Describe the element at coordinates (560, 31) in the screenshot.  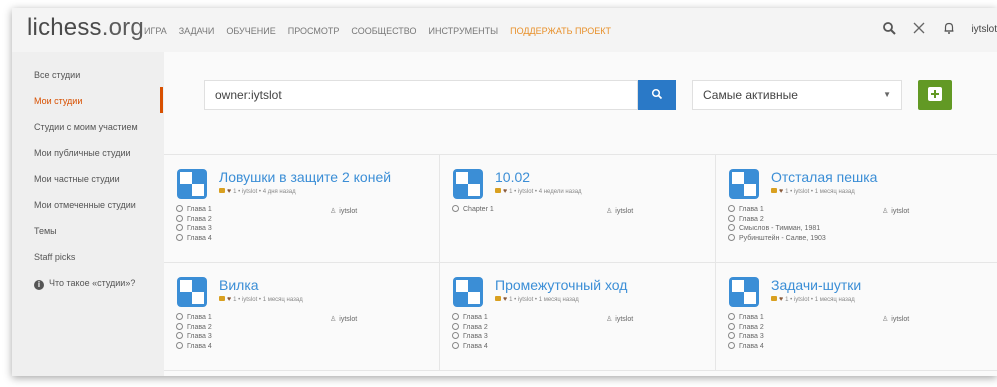
I see `nav-donate: ПОДДЕРЖАТЬ ПРОЕКТ` at that location.